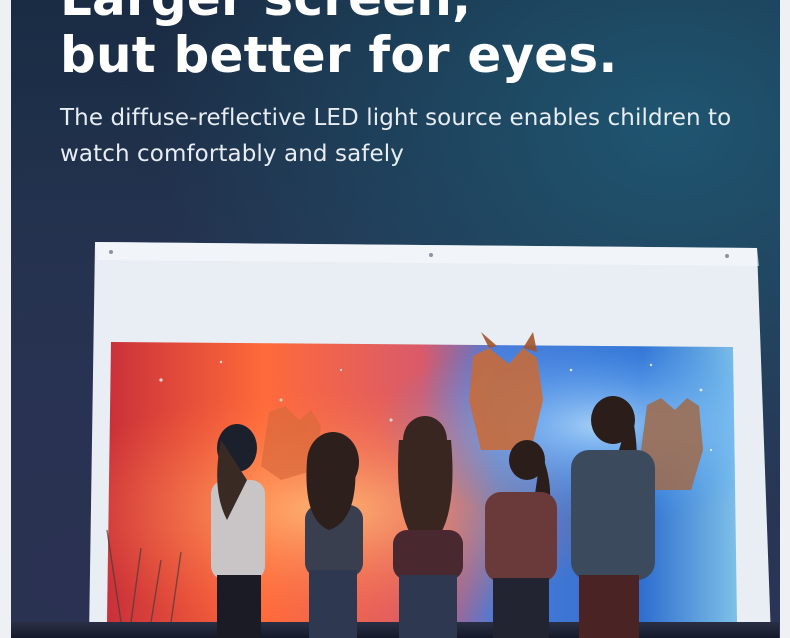 This screenshot has height=638, width=790. Describe the element at coordinates (339, 13) in the screenshot. I see `headline-line-1: Larger screen,` at that location.